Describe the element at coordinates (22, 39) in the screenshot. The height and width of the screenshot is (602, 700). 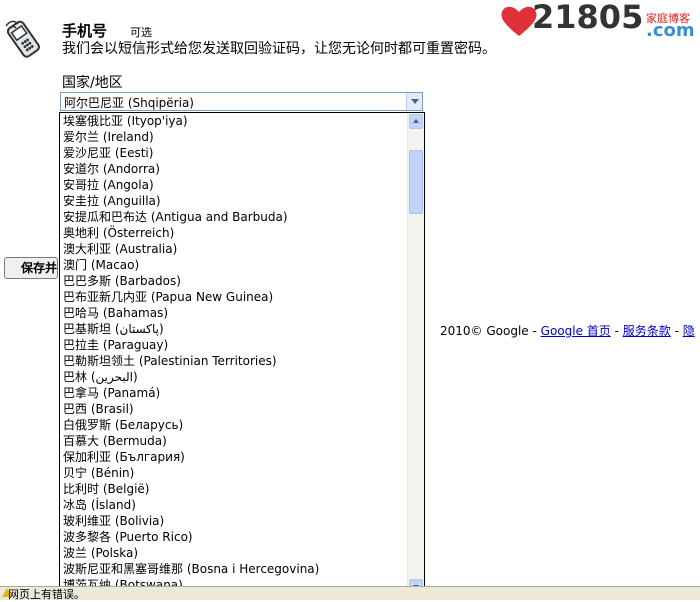
I see `phone-icon` at that location.